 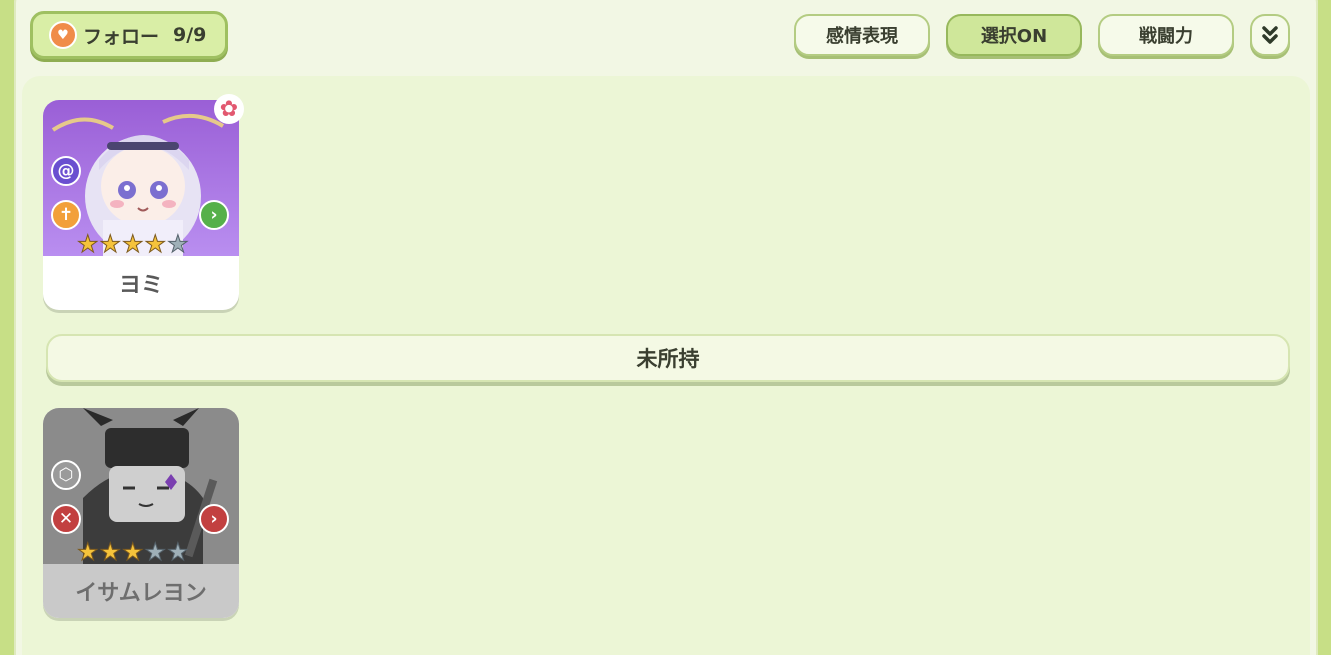 What do you see at coordinates (141, 205) in the screenshot?
I see `character-card: @ ✝ › ★ ★ ★ ★ ★ ヨミ` at bounding box center [141, 205].